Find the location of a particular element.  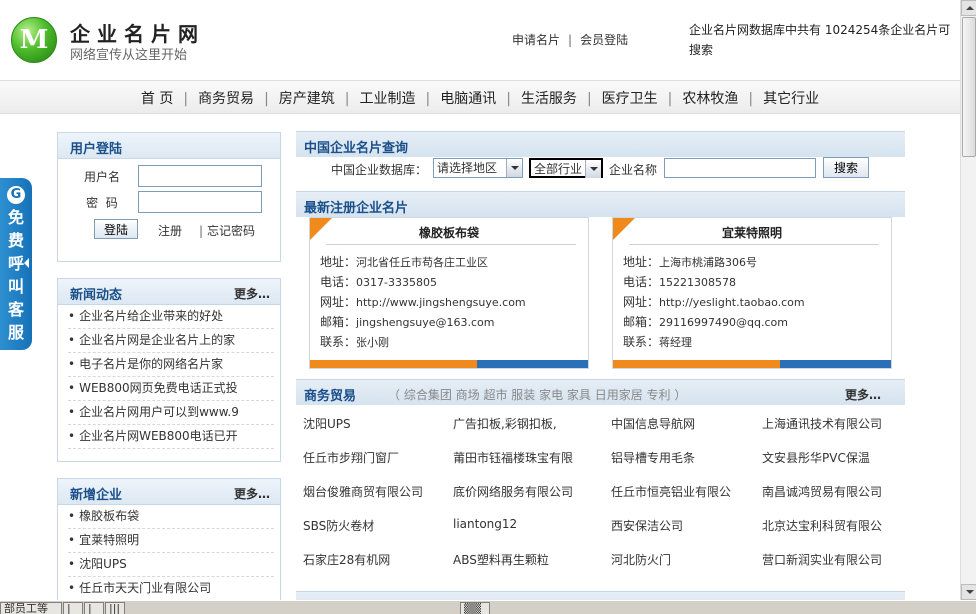

company-name-label: 企业名称 is located at coordinates (633, 170).